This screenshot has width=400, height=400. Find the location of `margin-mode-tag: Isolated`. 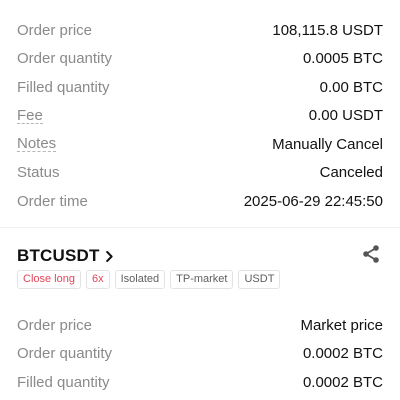

margin-mode-tag: Isolated is located at coordinates (140, 279).